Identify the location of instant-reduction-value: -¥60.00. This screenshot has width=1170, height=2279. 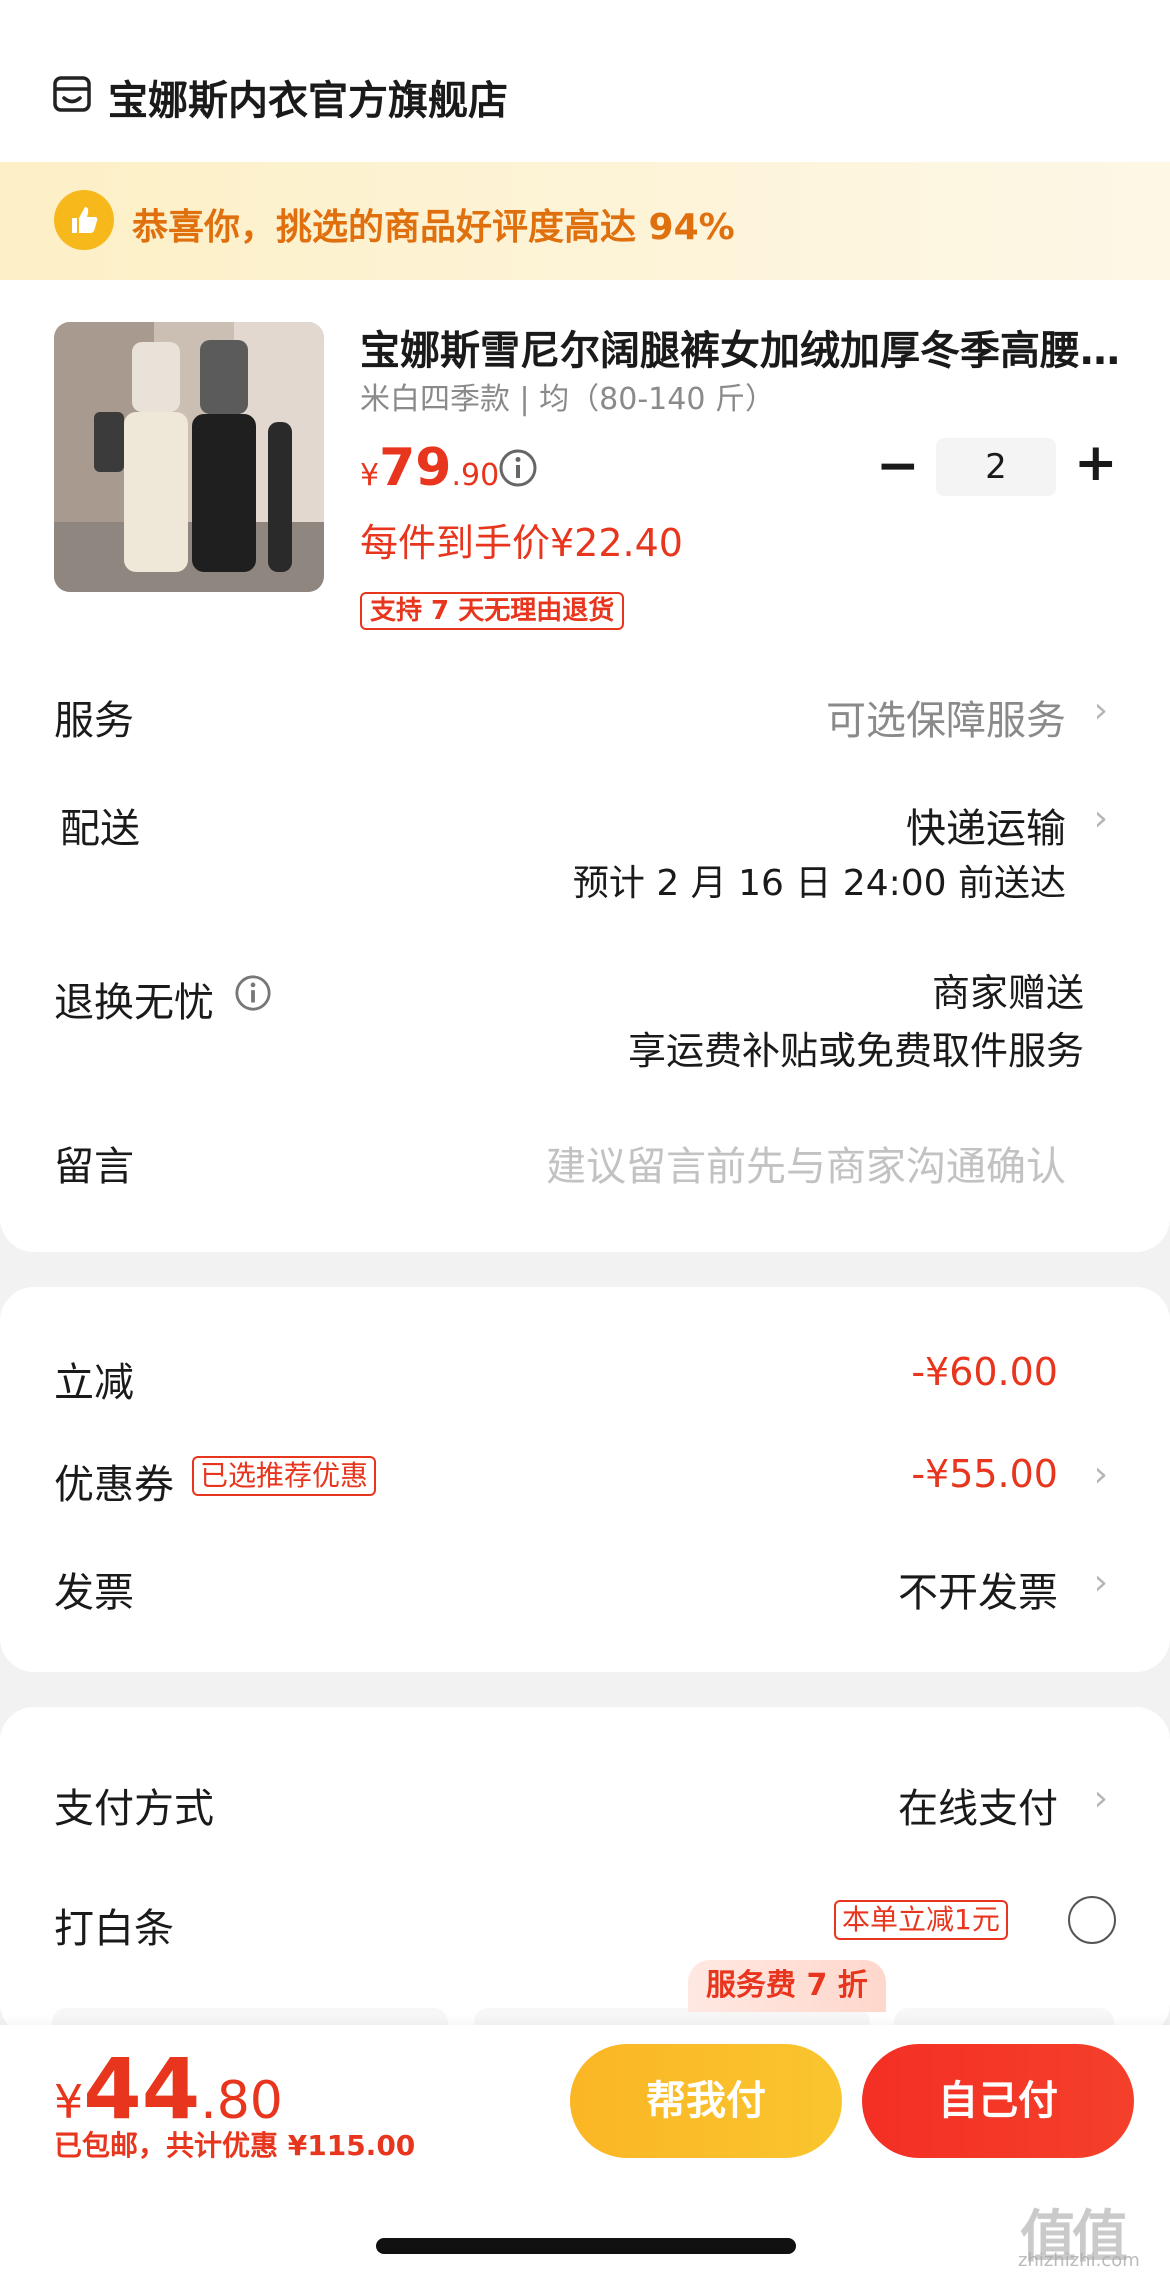
(984, 1372).